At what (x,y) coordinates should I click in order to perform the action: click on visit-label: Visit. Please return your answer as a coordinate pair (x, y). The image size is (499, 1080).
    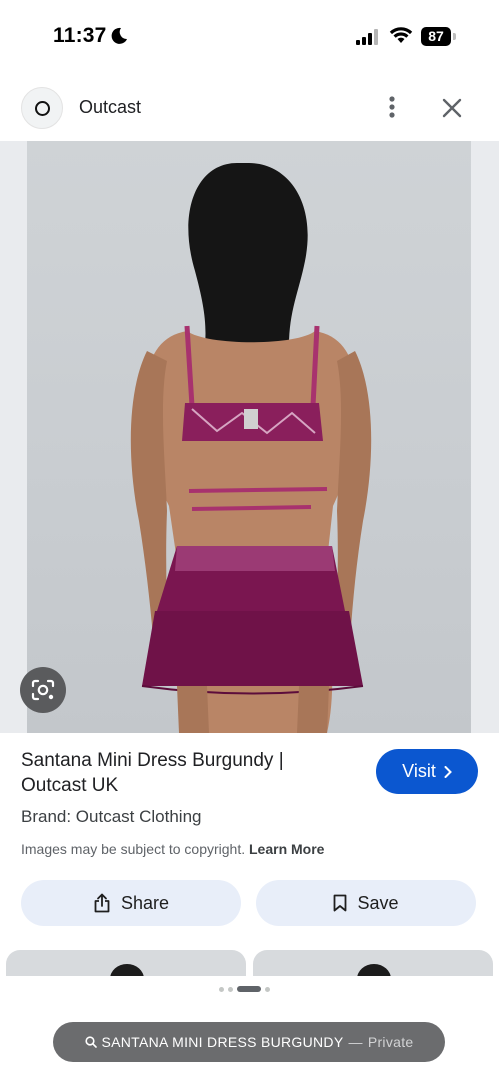
    Looking at the image, I should click on (419, 771).